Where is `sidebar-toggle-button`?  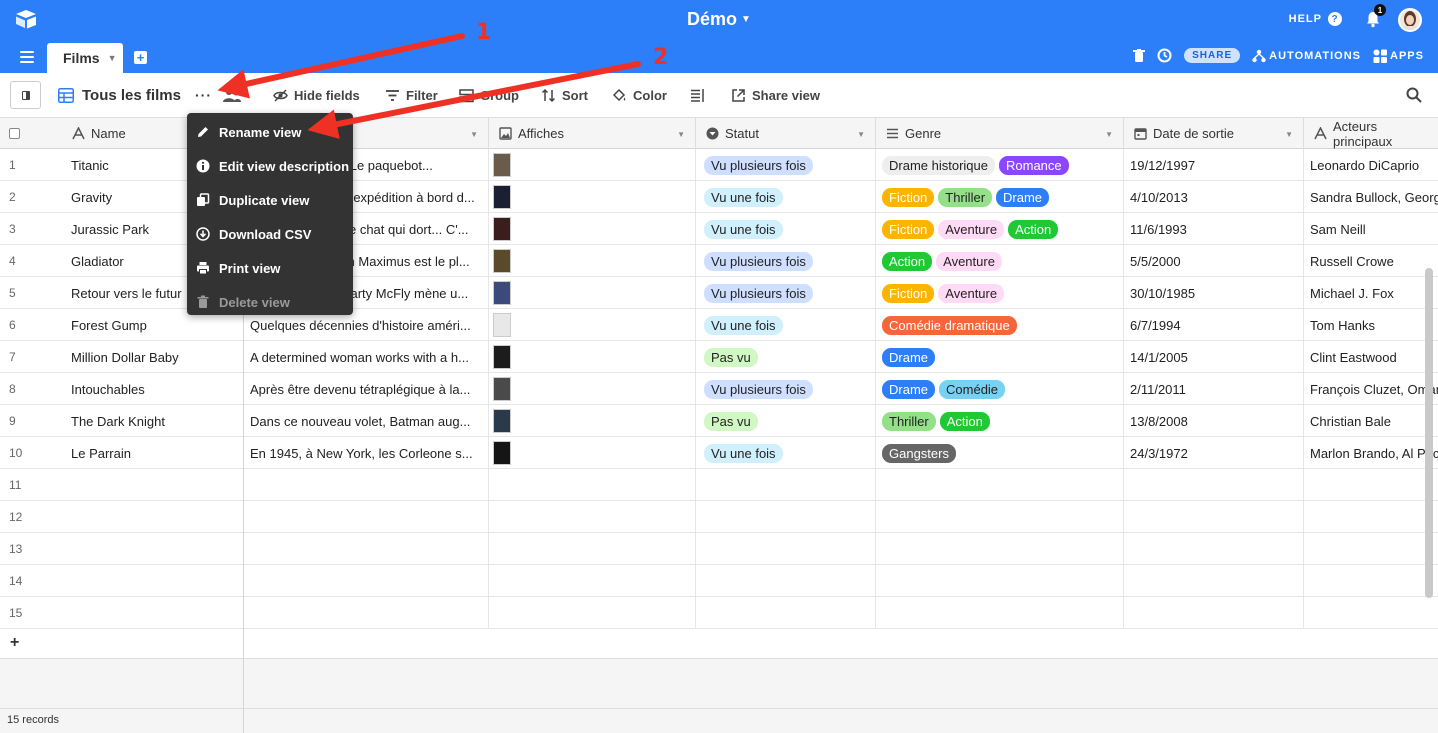 sidebar-toggle-button is located at coordinates (25, 95).